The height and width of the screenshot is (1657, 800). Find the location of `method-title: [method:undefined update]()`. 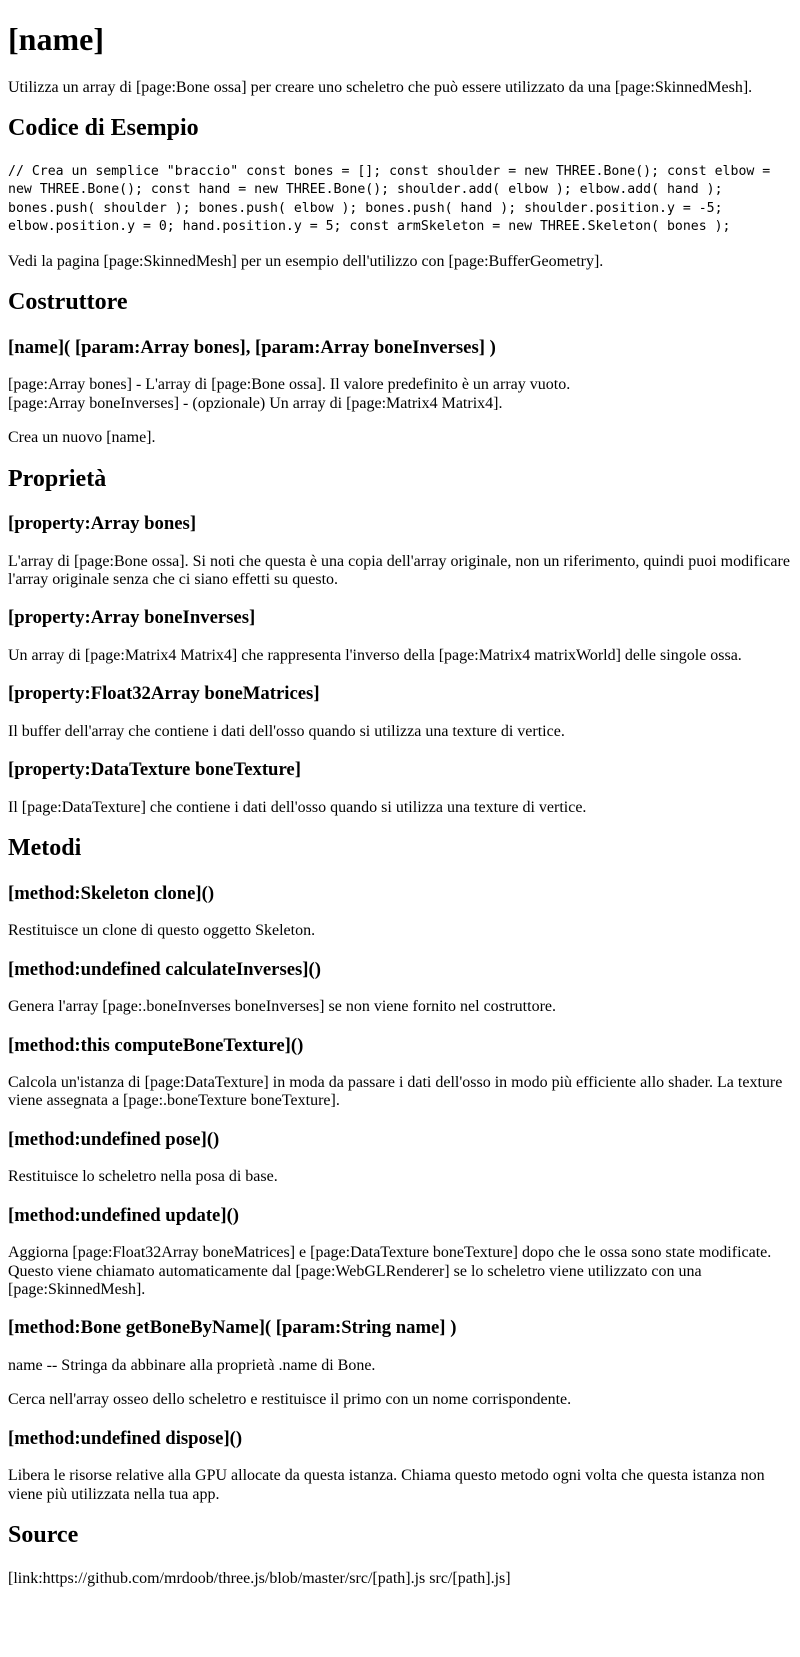

method-title: [method:undefined update]() is located at coordinates (124, 1215).